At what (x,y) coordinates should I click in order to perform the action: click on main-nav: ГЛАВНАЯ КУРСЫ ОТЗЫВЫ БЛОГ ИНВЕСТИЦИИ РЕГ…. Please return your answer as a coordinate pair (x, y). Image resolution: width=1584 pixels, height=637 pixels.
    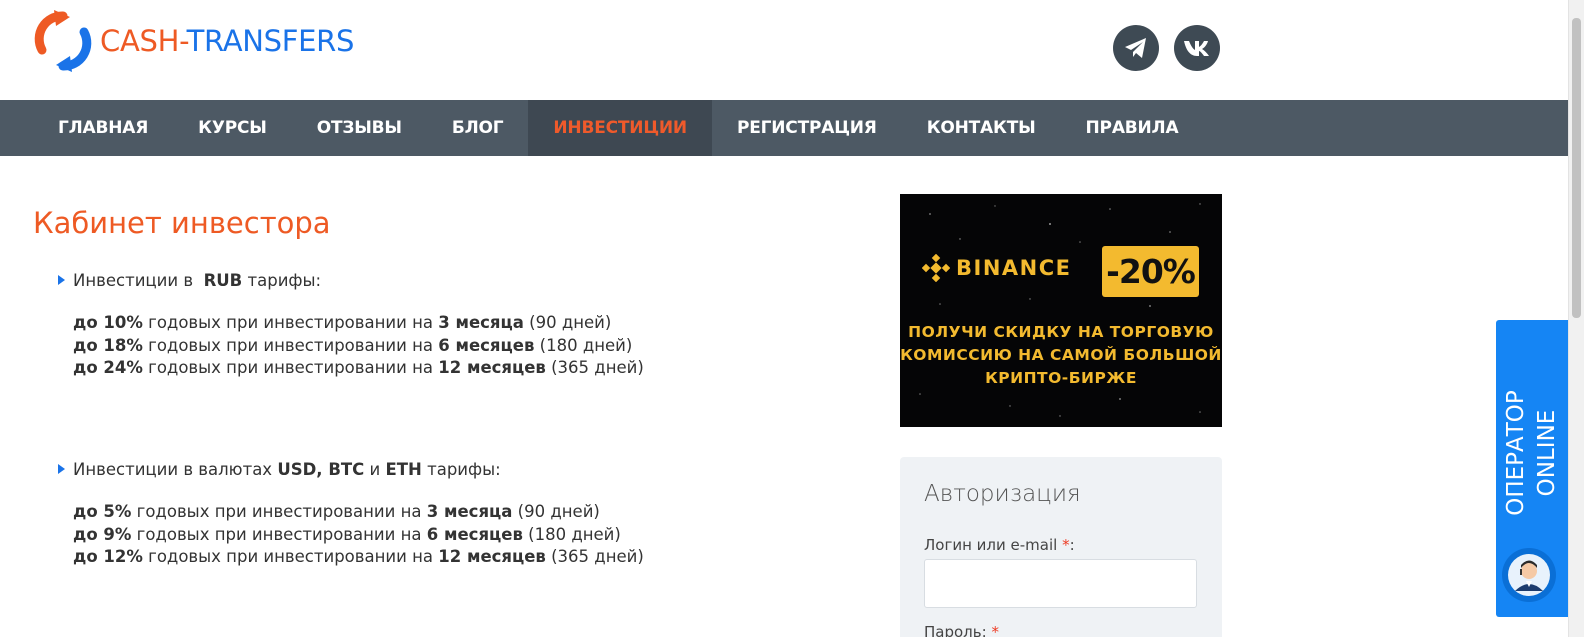
    Looking at the image, I should click on (784, 128).